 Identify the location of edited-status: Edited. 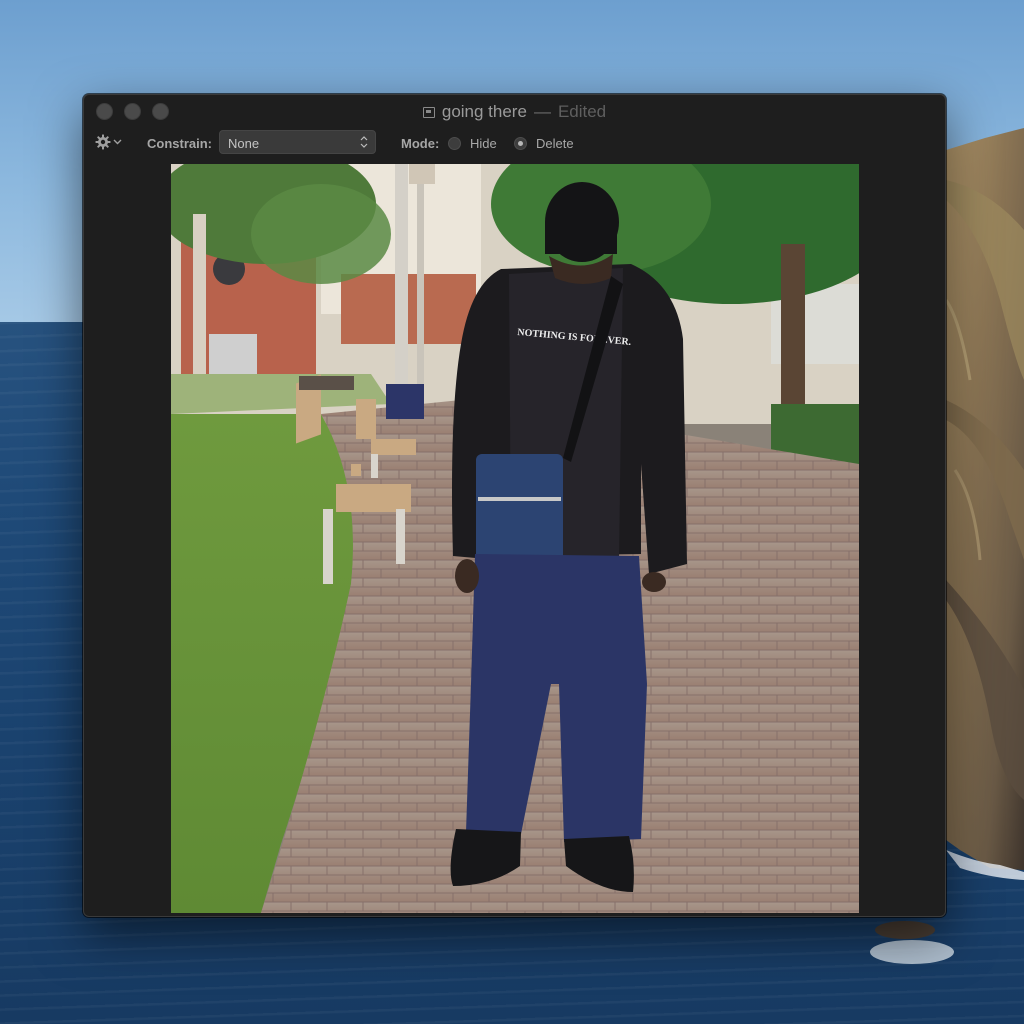
(582, 111).